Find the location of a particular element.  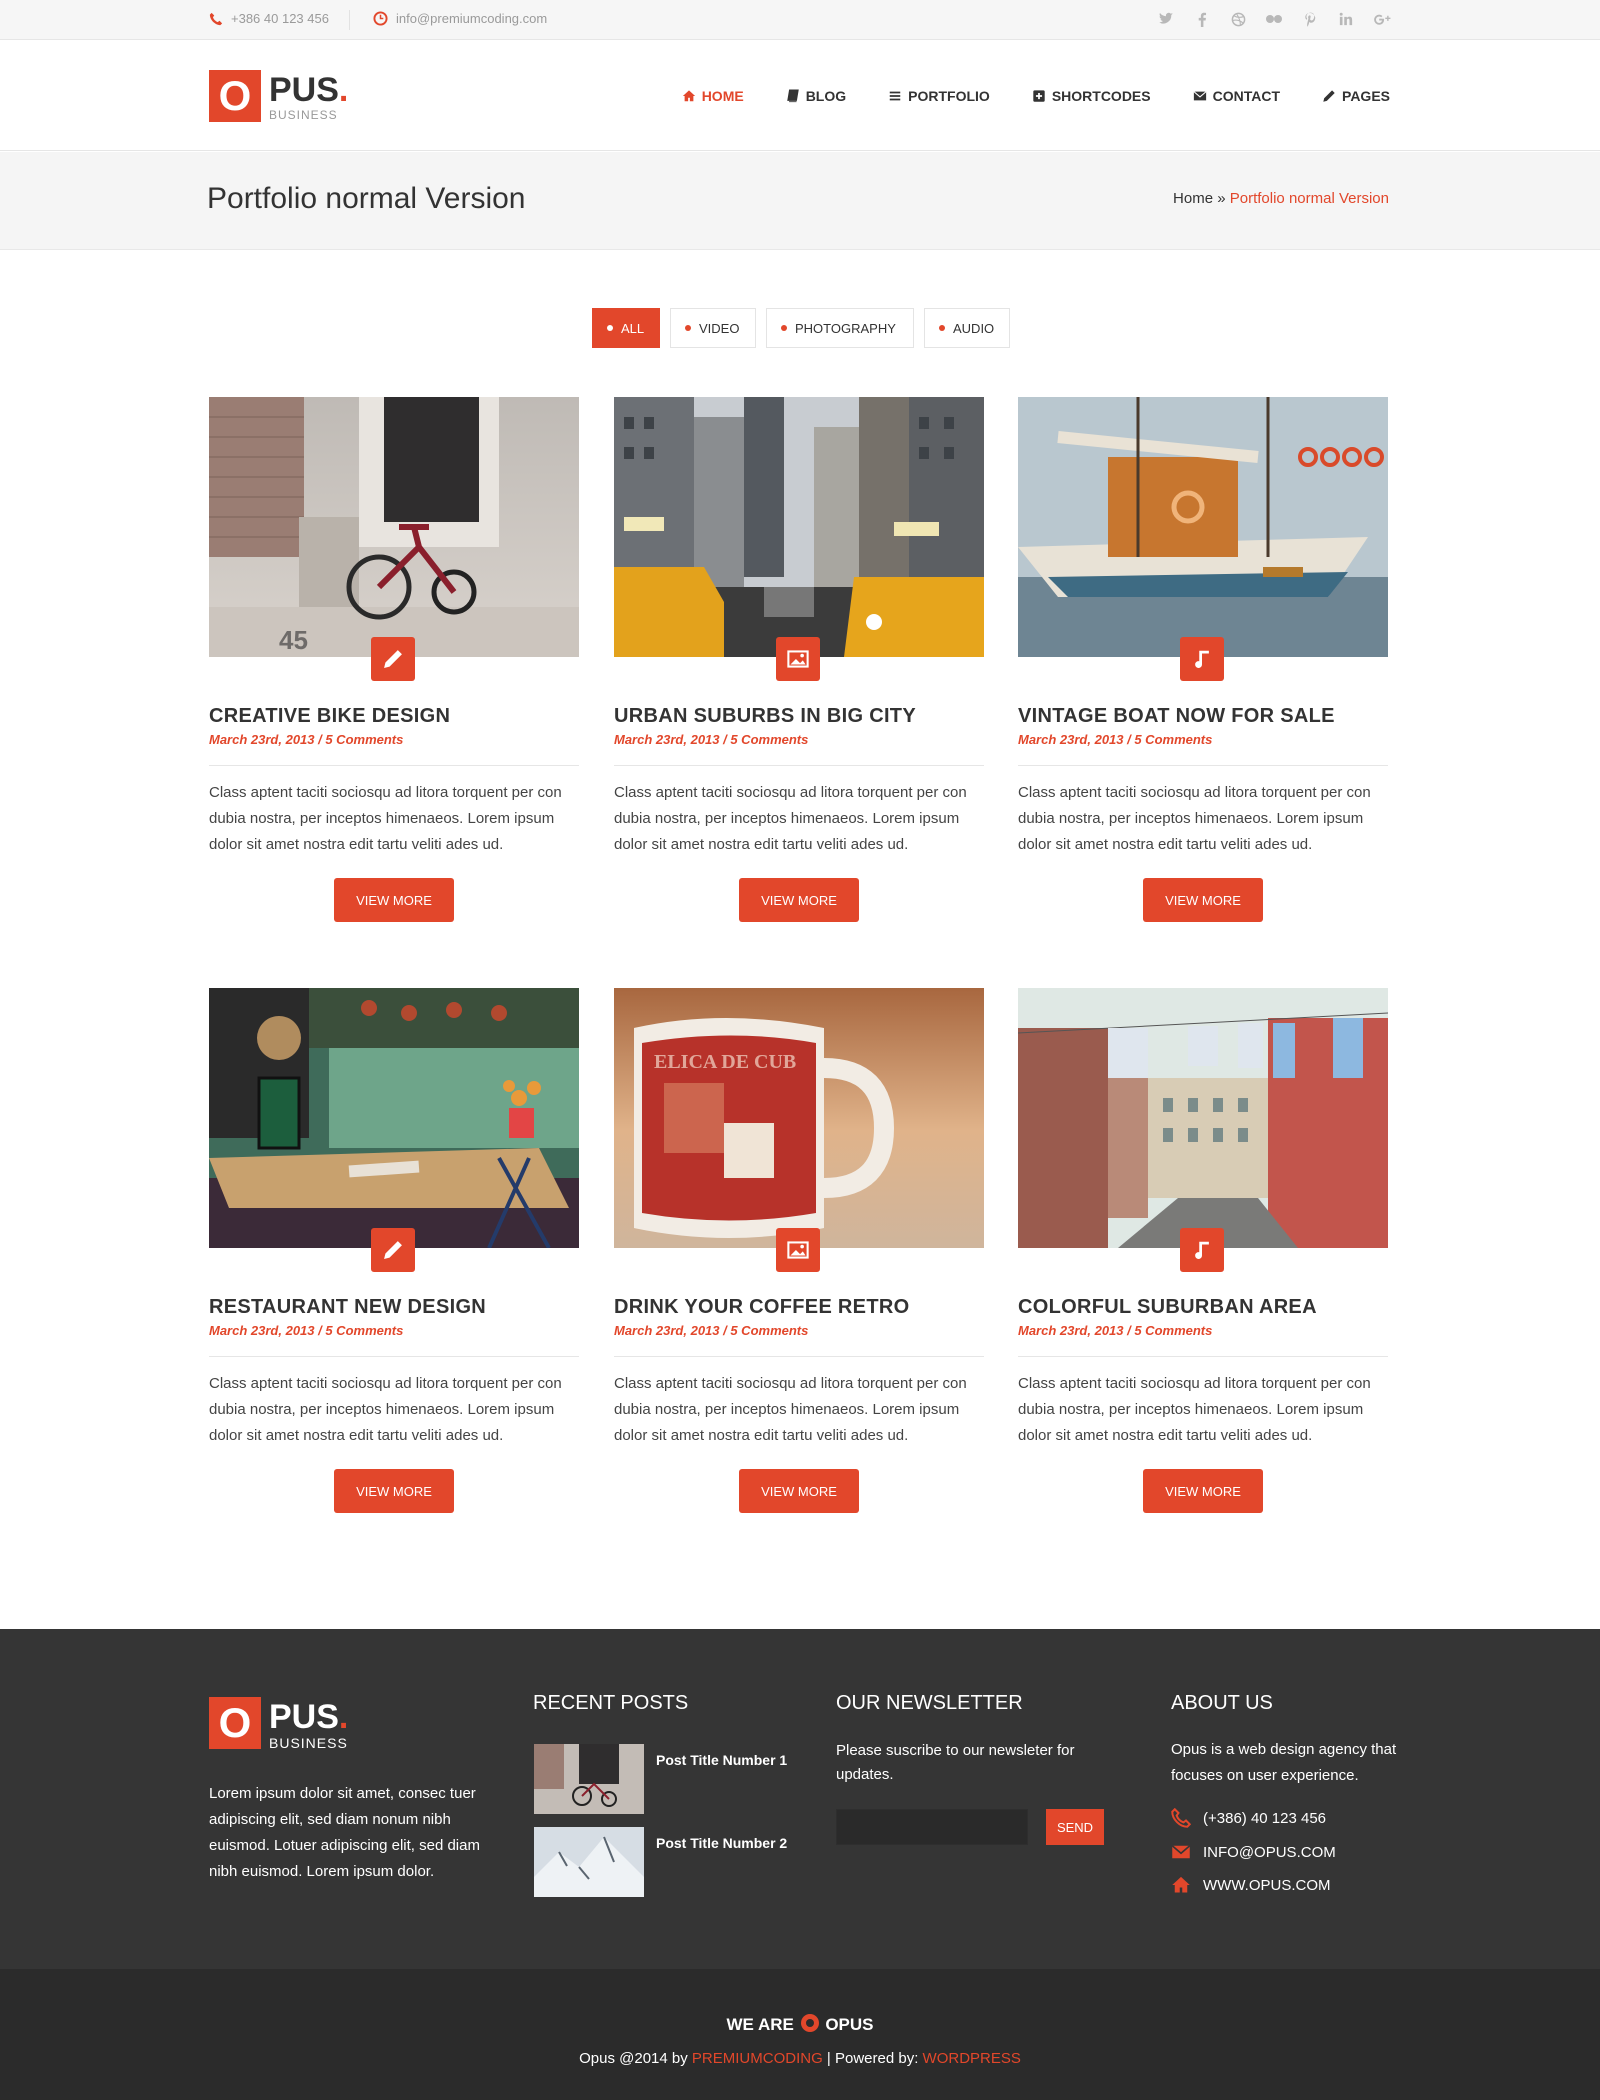

linkedin-icon is located at coordinates (1346, 19).